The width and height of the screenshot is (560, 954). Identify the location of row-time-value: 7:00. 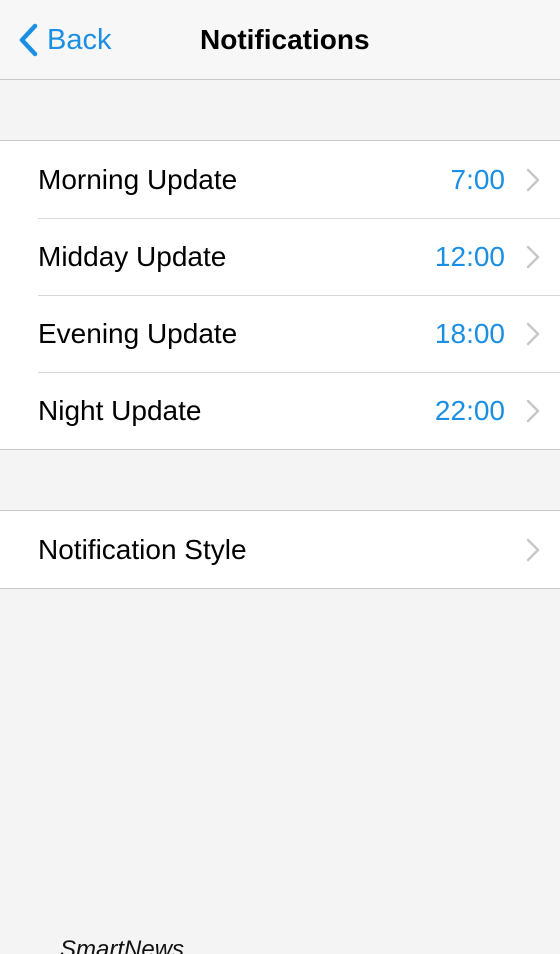
(478, 179).